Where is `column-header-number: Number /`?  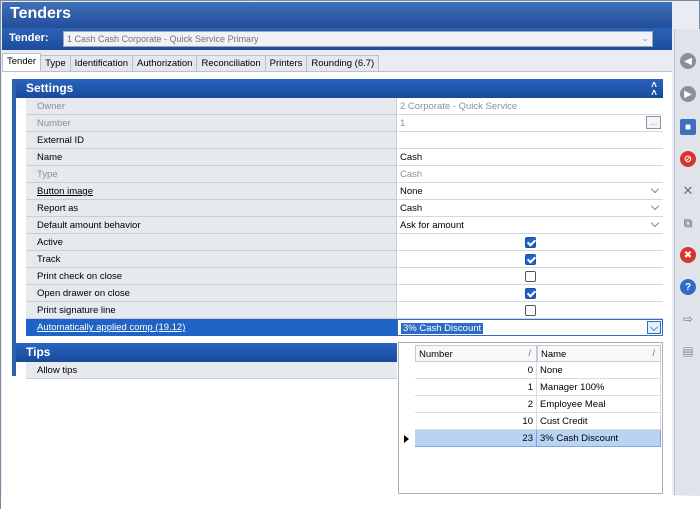
column-header-number: Number / is located at coordinates (476, 353).